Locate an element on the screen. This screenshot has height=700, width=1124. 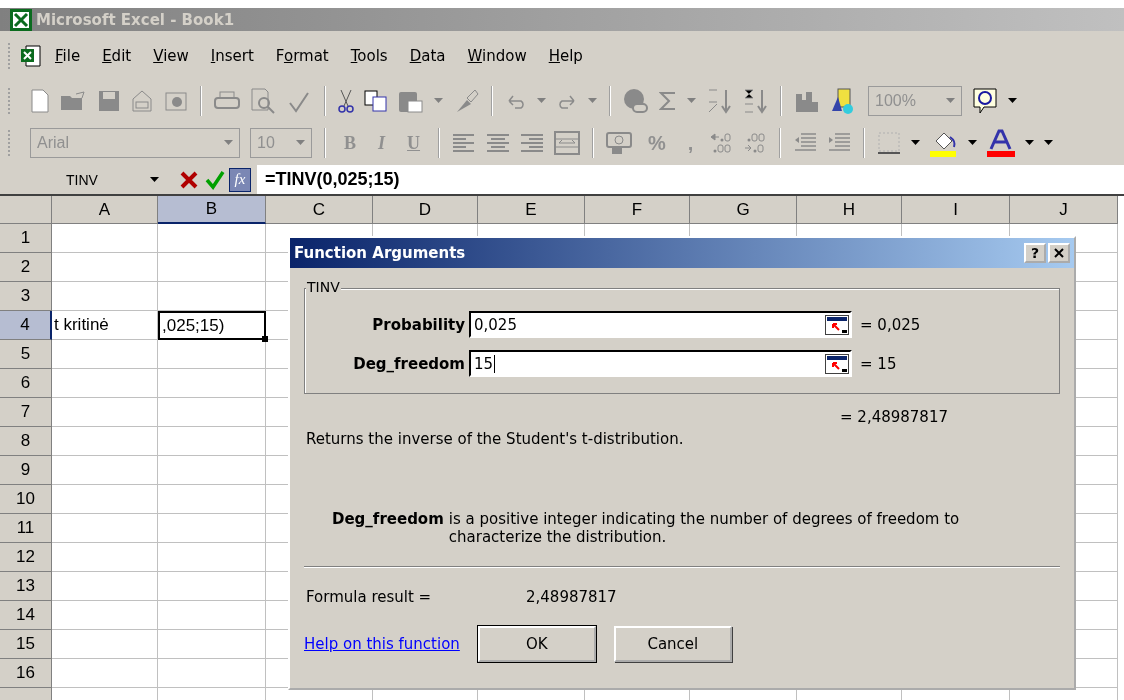
function-description: Returns the inverse of the Student's t-distribution. is located at coordinates (495, 439).